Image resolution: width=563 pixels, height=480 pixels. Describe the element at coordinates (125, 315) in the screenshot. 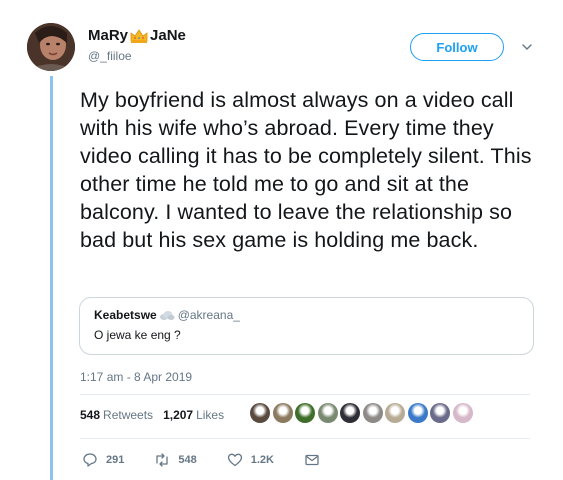

I see `quoted-author-name: Keabetswe` at that location.